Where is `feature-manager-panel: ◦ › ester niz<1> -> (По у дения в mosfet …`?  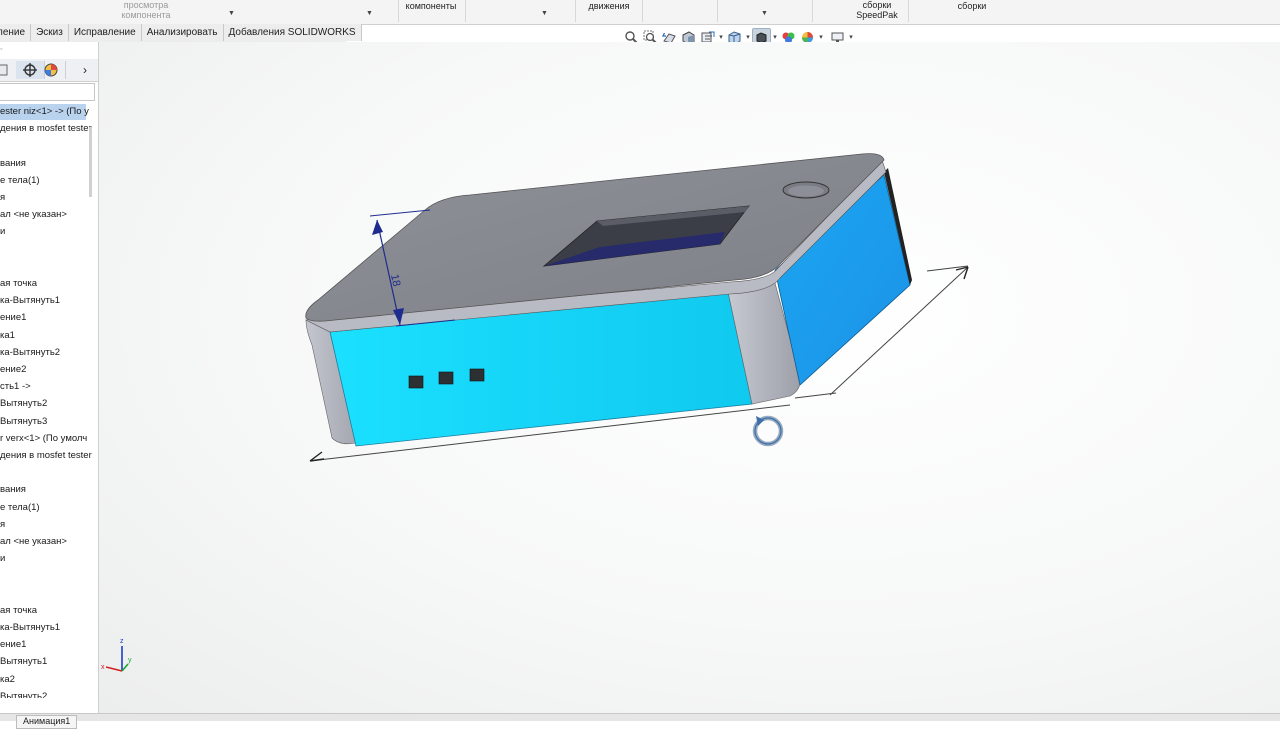
feature-manager-panel: ◦ › ester niz<1> -> (По у дения в mosfet … is located at coordinates (49, 381).